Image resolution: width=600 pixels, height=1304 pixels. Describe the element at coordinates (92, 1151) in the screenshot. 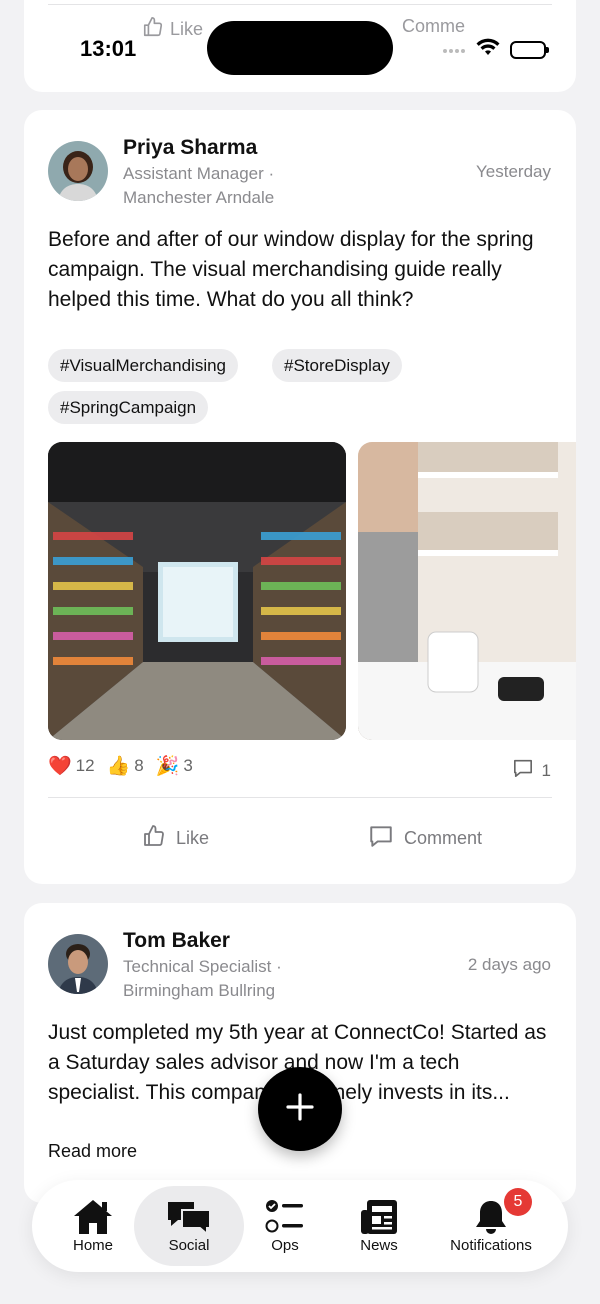

I see `read-more-link: Read more` at that location.